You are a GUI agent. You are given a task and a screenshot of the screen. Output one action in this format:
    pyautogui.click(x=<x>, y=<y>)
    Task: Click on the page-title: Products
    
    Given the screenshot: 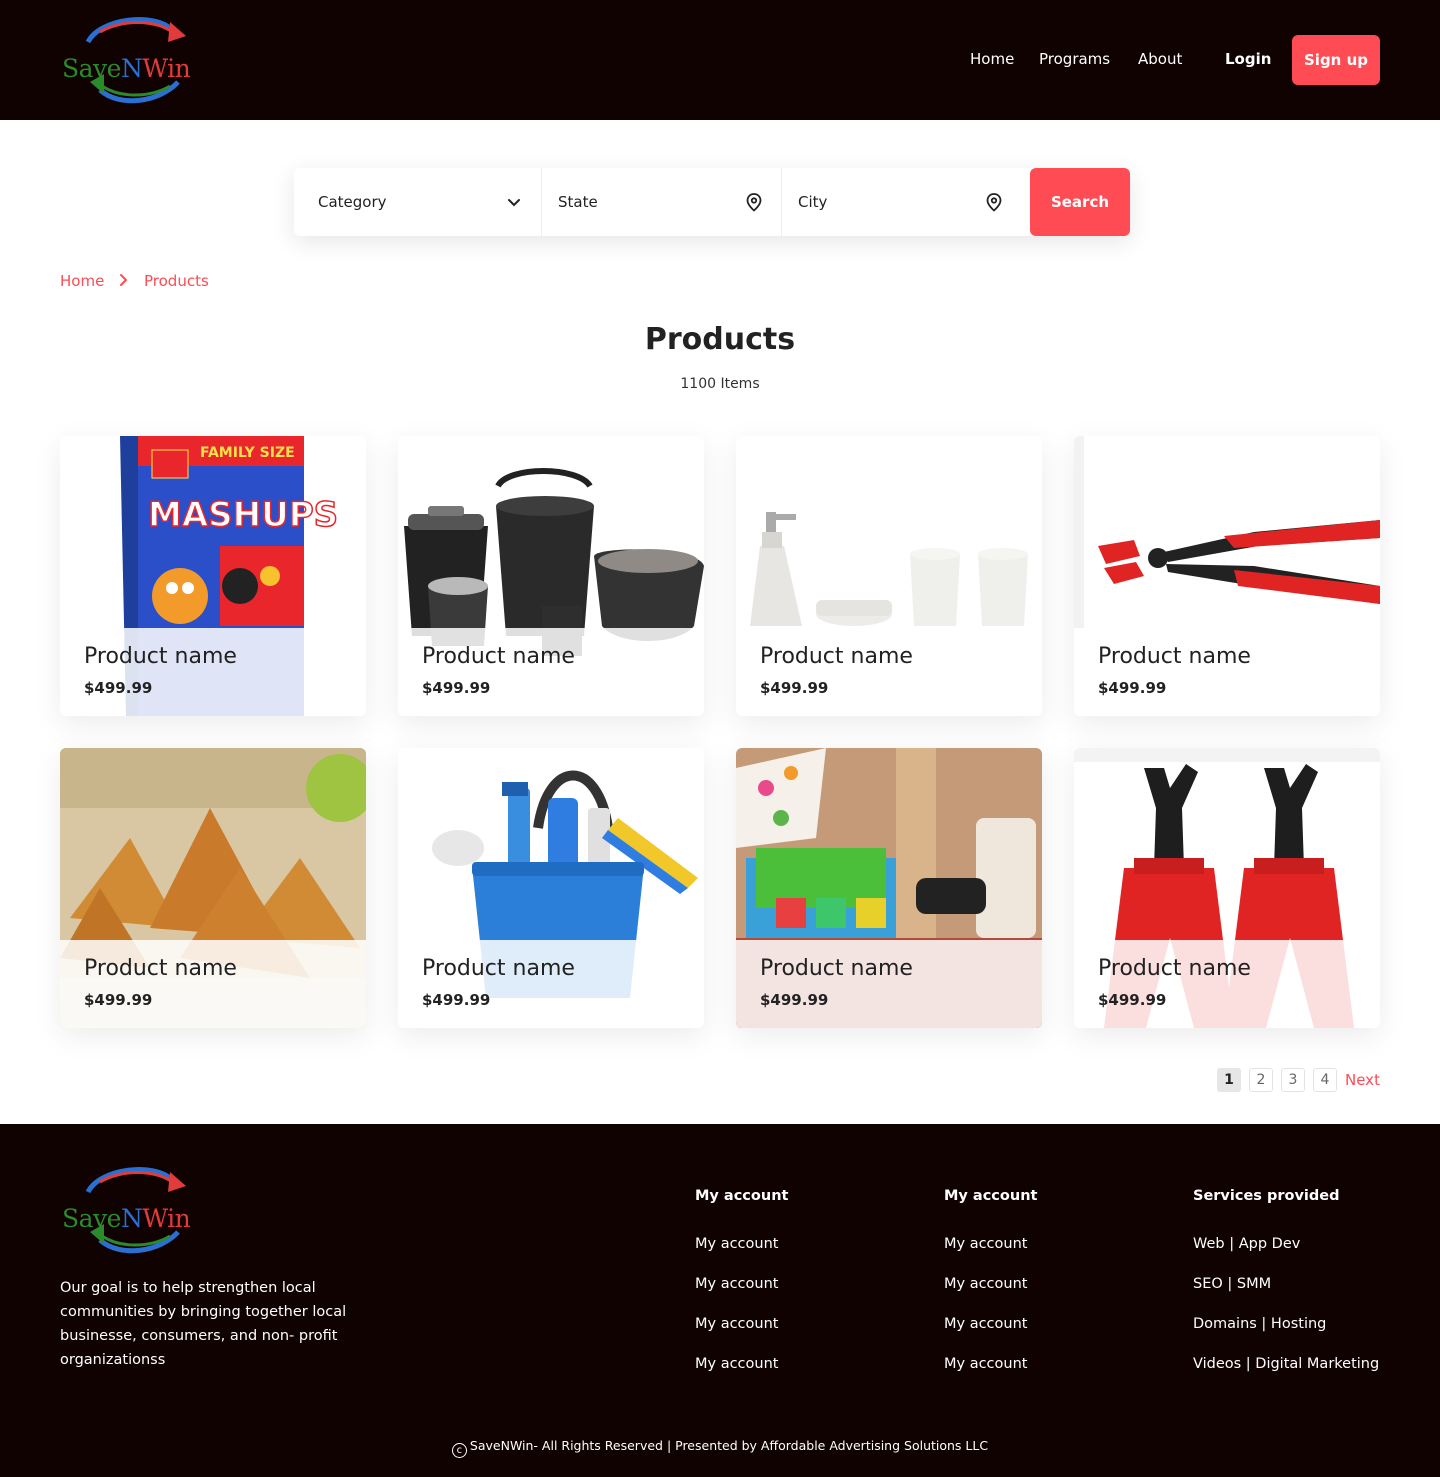 What is the action you would take?
    pyautogui.click(x=720, y=339)
    